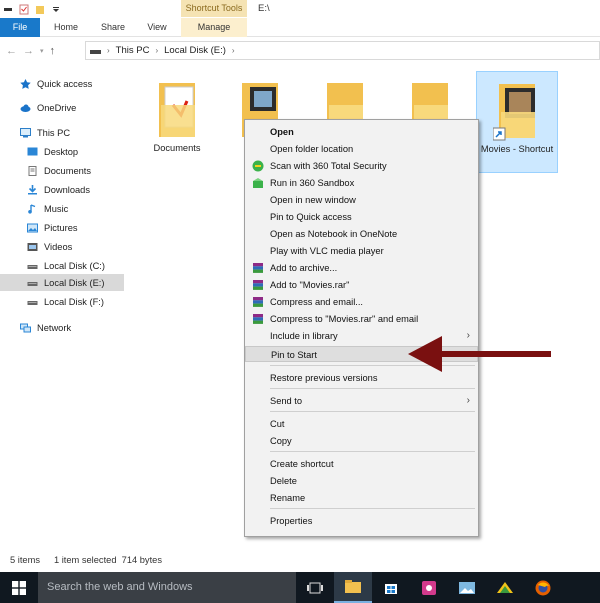  I want to click on checklist-icon, so click(24, 9).